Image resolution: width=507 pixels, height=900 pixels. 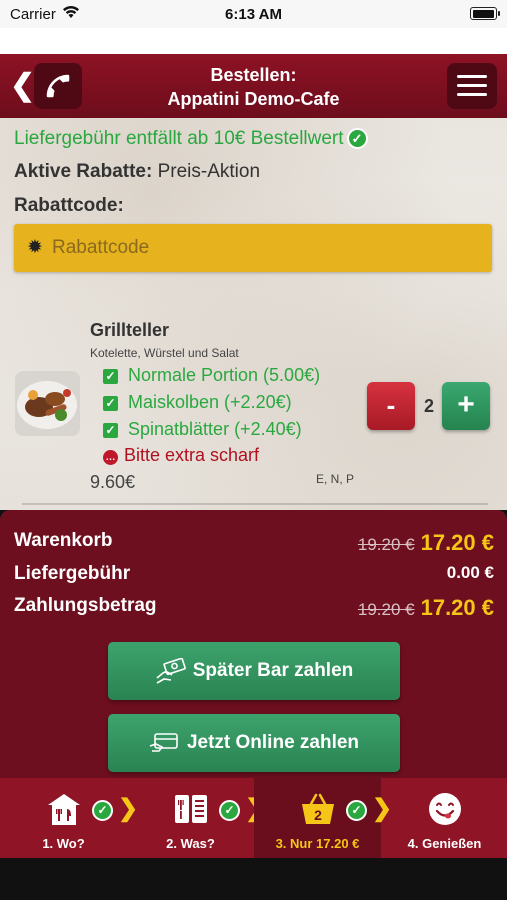 I want to click on step-pay: 2 ✓ ❯ 3. Nur 17.20 €, so click(x=323, y=818).